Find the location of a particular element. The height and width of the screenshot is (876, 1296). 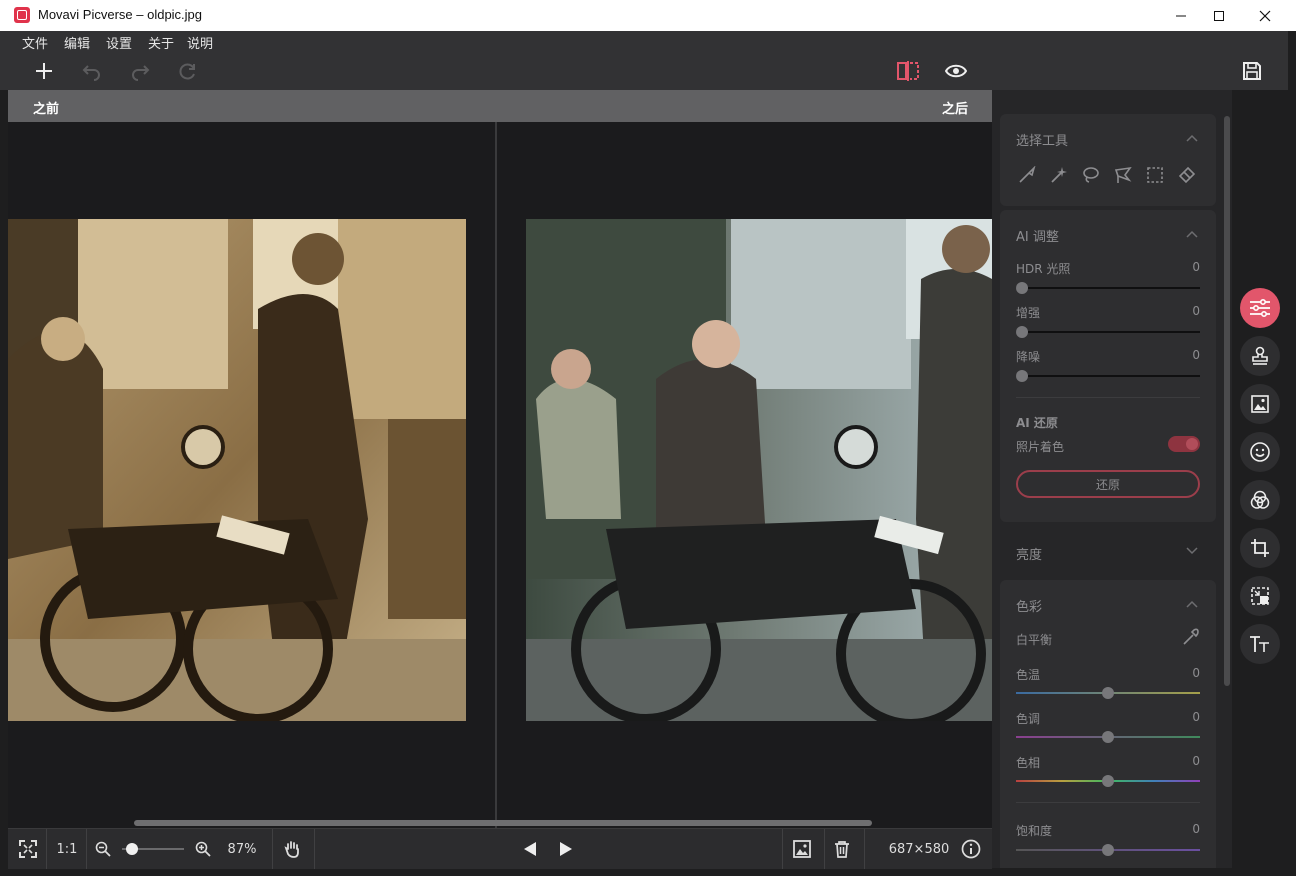

hue-slider-handle is located at coordinates (1108, 781).